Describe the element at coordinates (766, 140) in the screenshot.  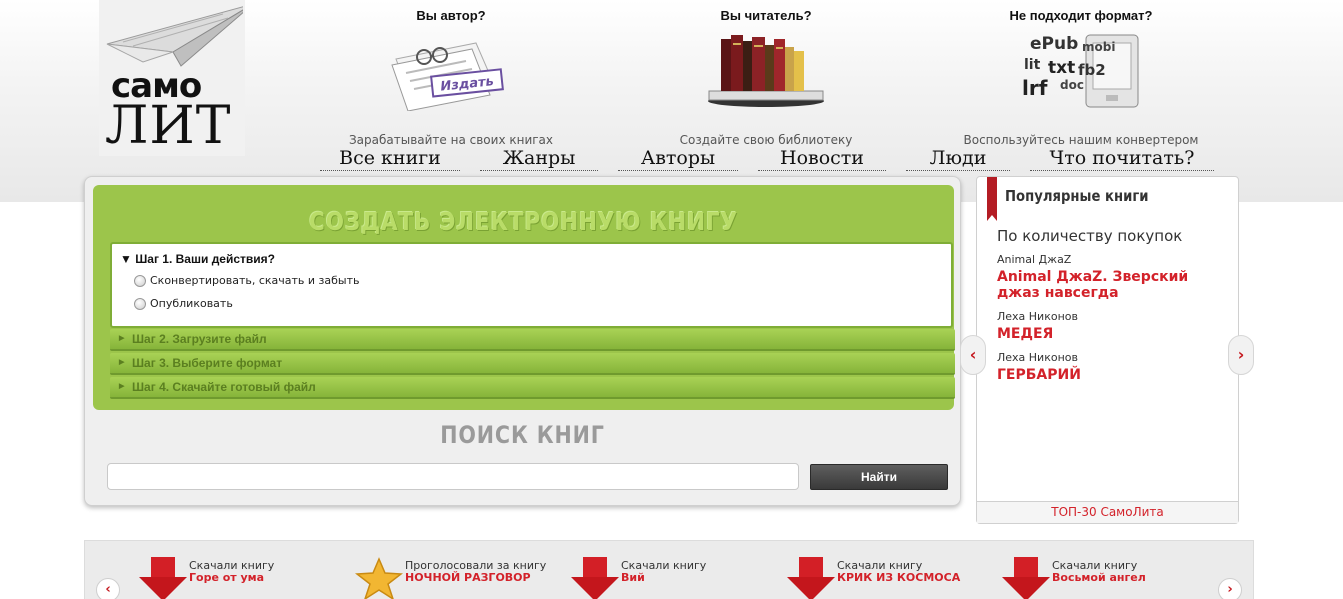
I see `promo-reader-caption: Создайте свою библиотеку` at that location.